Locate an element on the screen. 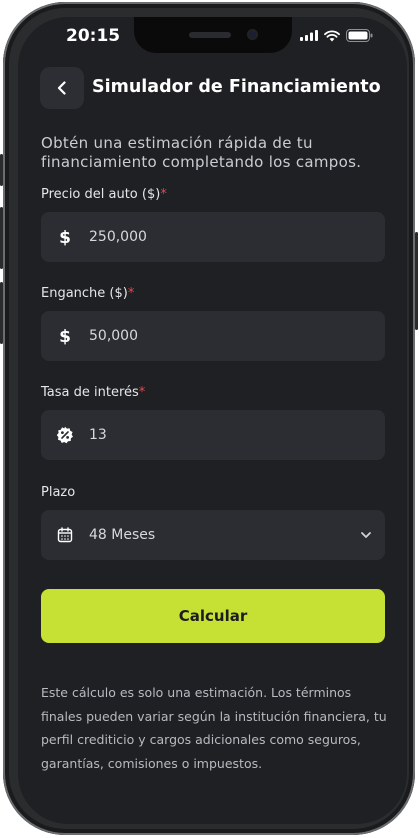 This screenshot has height=838, width=419. status-time: 20:15 is located at coordinates (93, 36).